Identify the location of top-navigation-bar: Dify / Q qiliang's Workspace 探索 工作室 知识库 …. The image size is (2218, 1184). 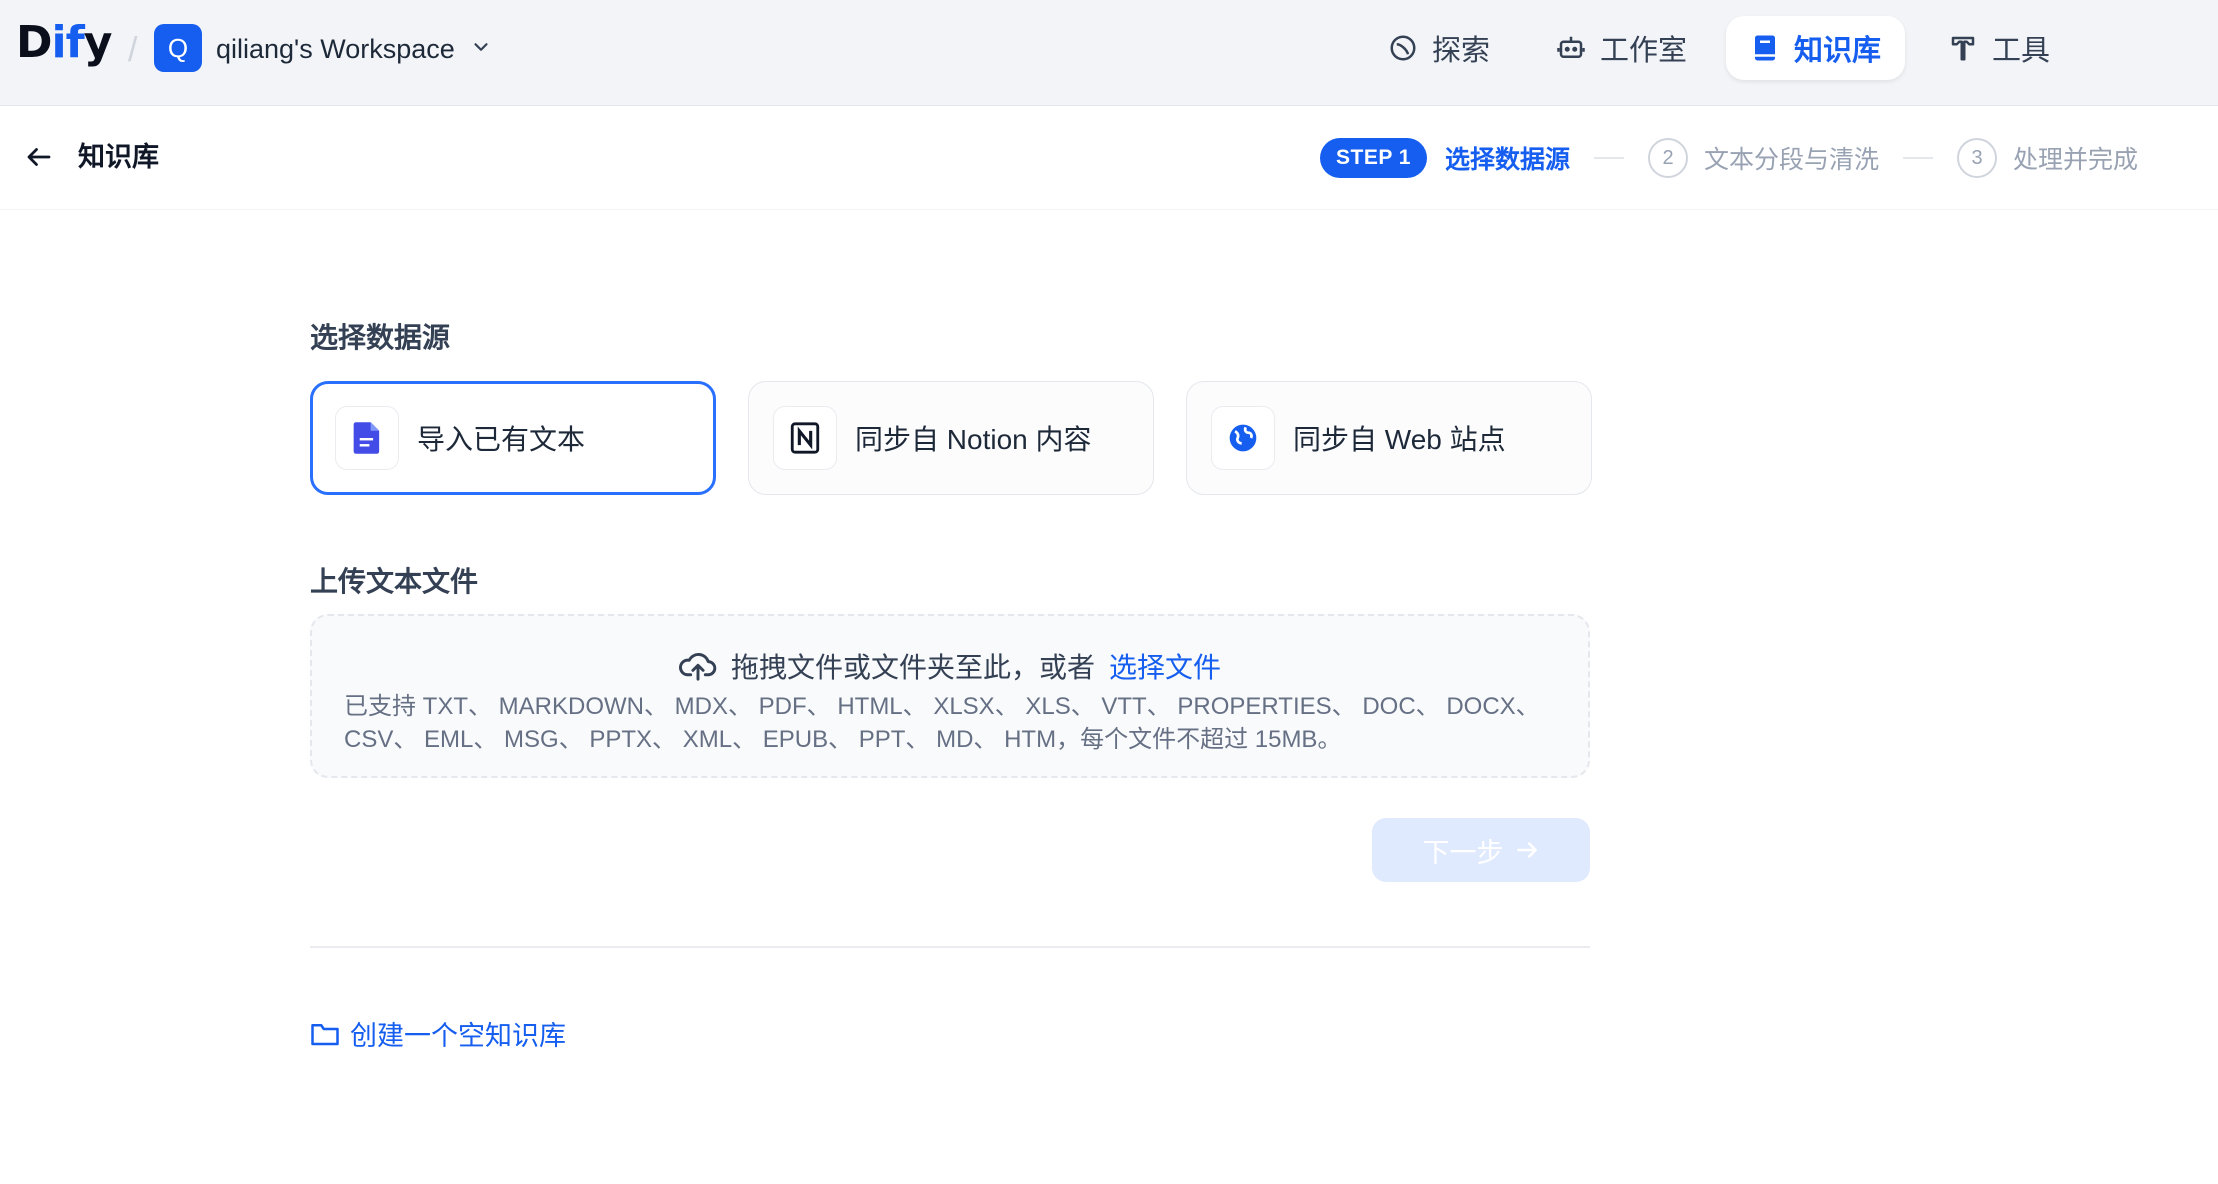
(1109, 53).